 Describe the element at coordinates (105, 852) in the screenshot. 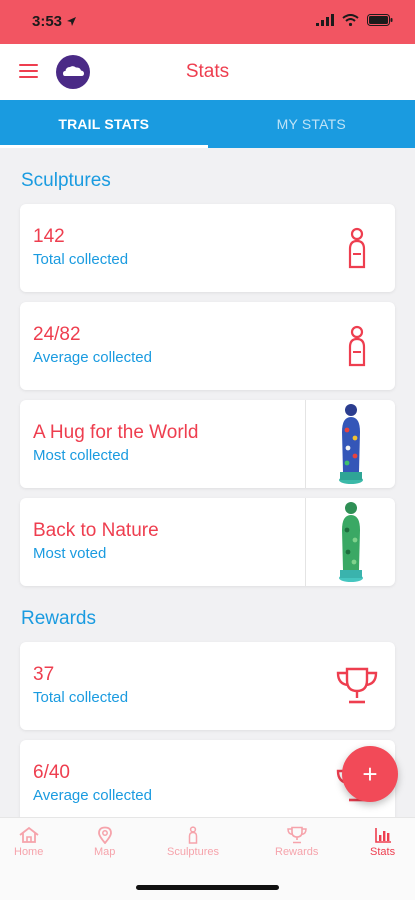

I see `nav-label-map: Map` at that location.